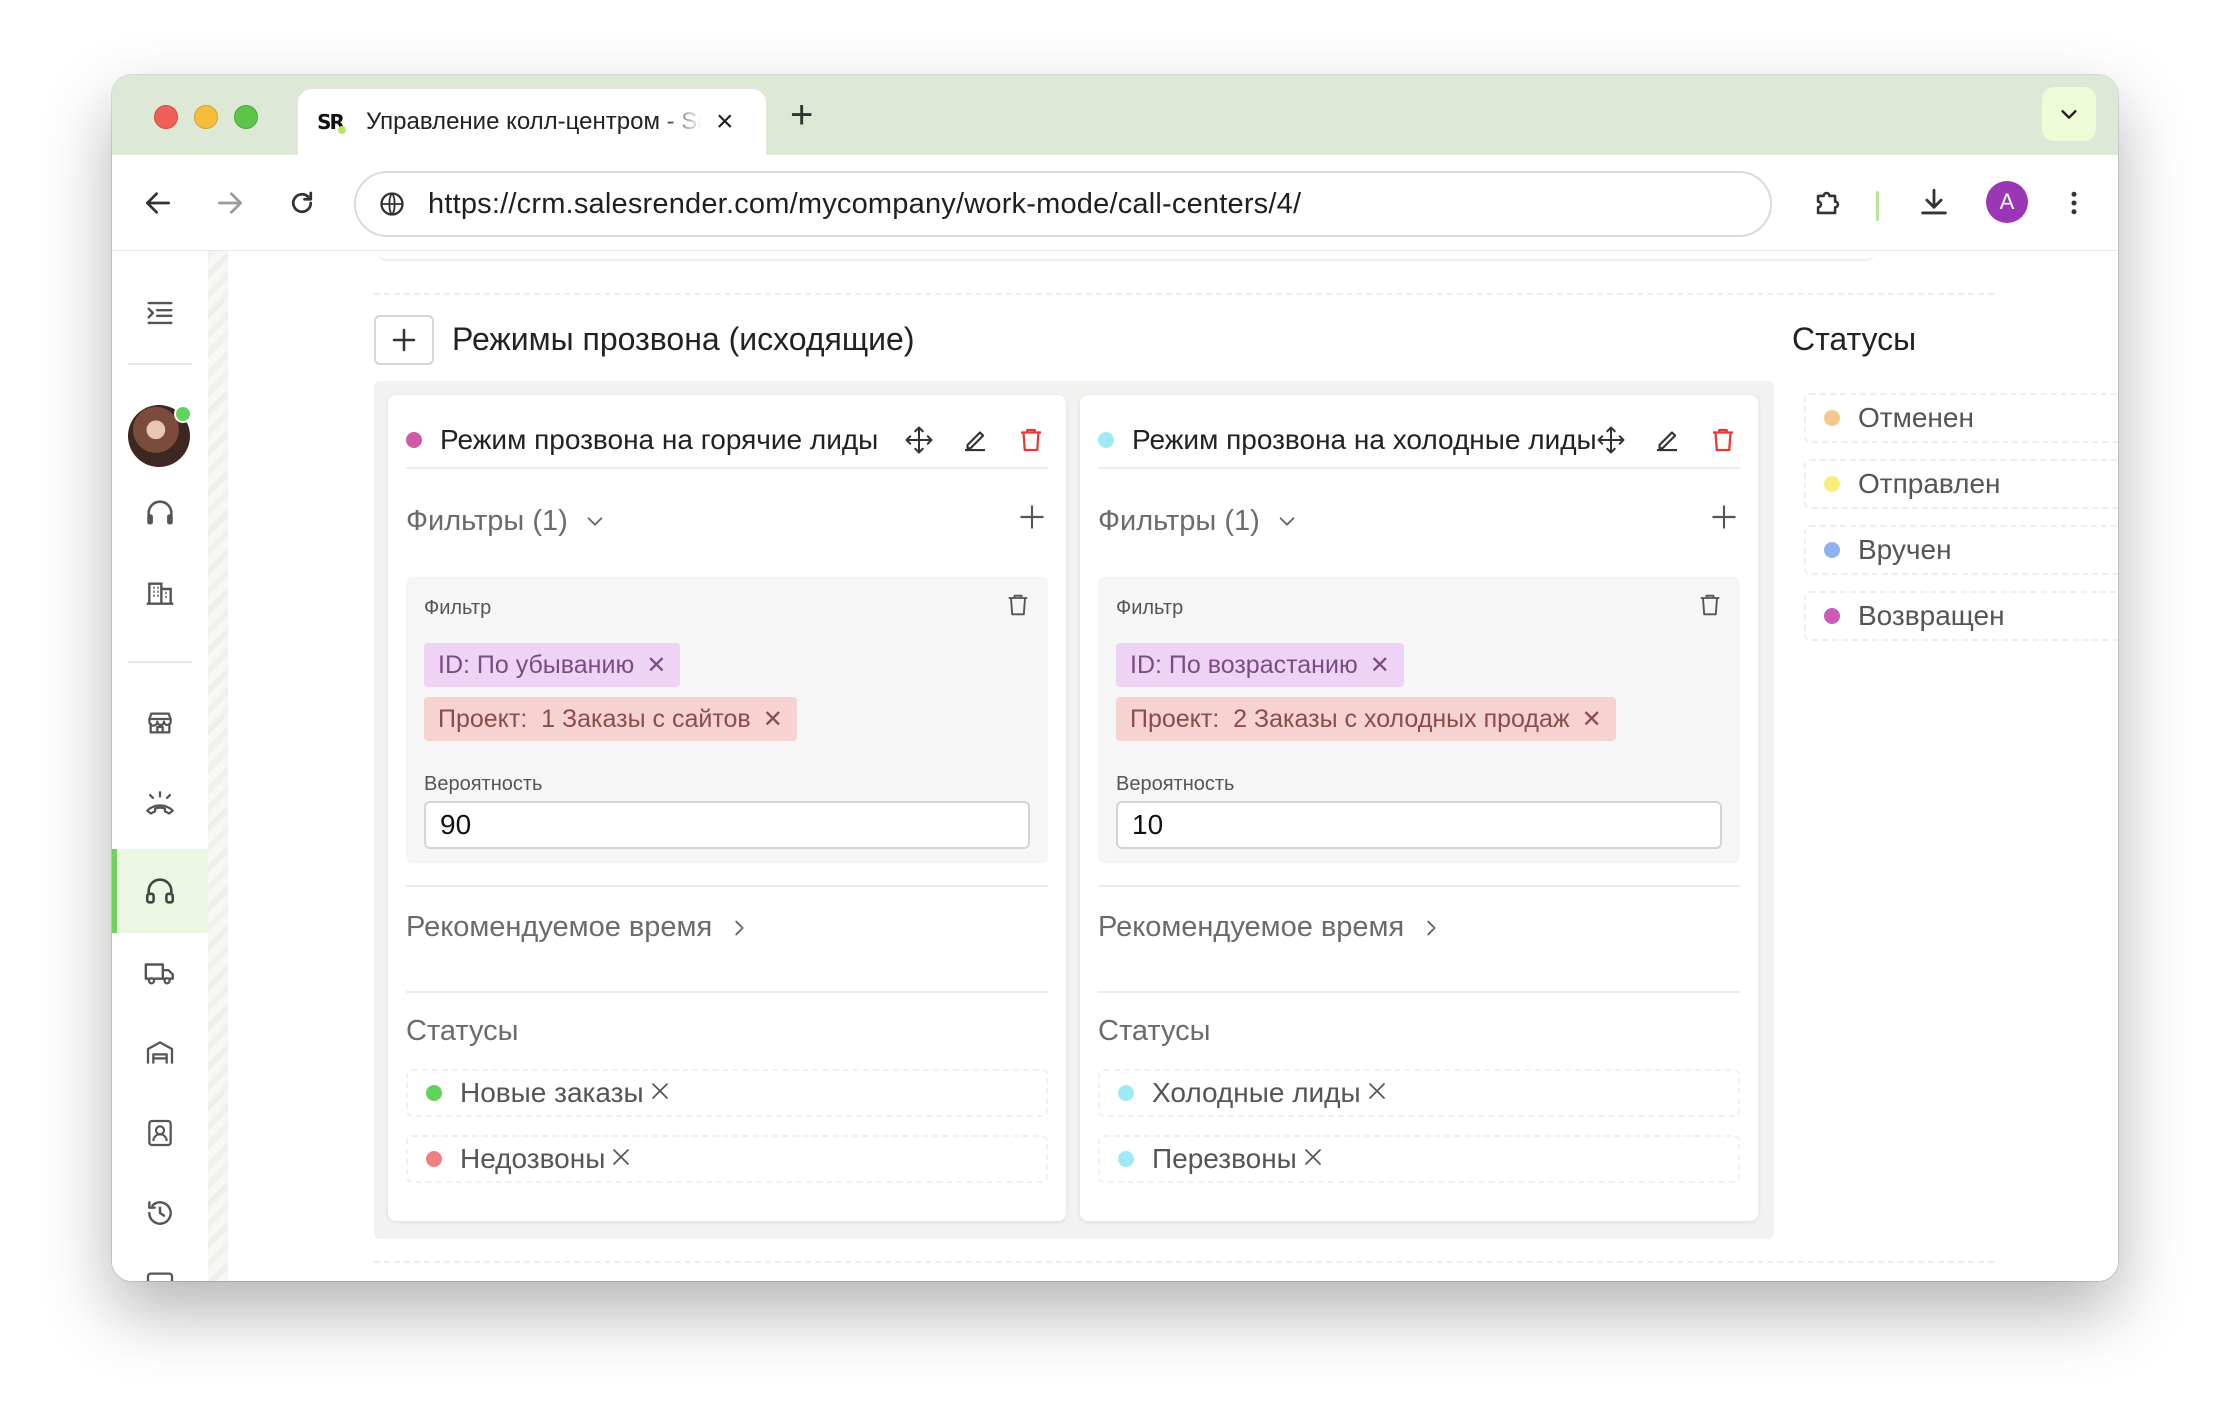  I want to click on add-dial-mode-button, so click(404, 340).